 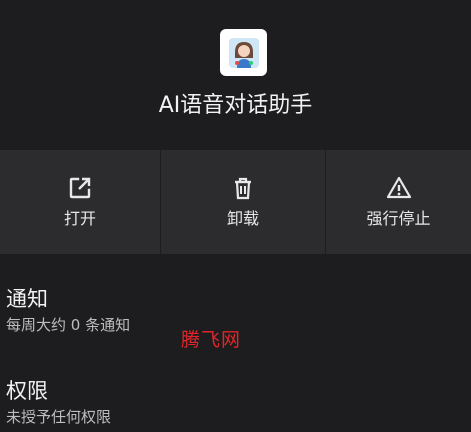 What do you see at coordinates (27, 299) in the screenshot?
I see `notifications-title: 通知` at bounding box center [27, 299].